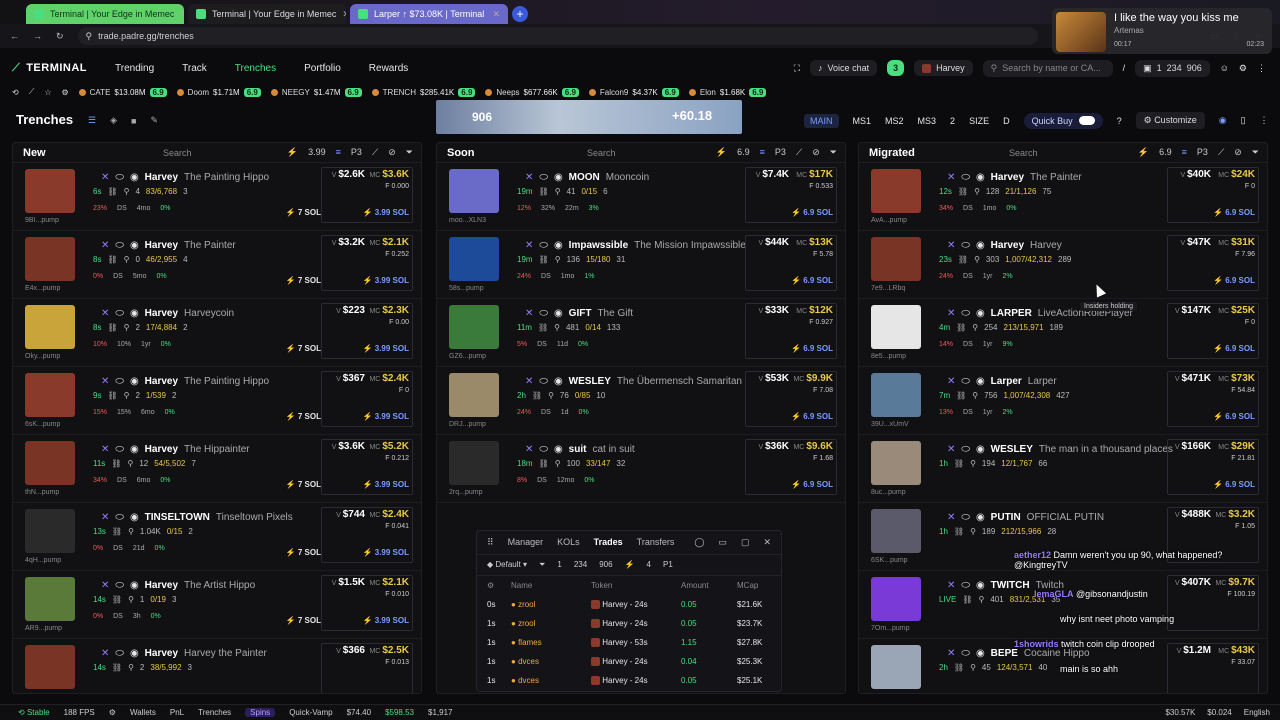 This screenshot has height=720, width=1280. Describe the element at coordinates (862, 121) in the screenshot. I see `mode-ms1: MS1` at that location.